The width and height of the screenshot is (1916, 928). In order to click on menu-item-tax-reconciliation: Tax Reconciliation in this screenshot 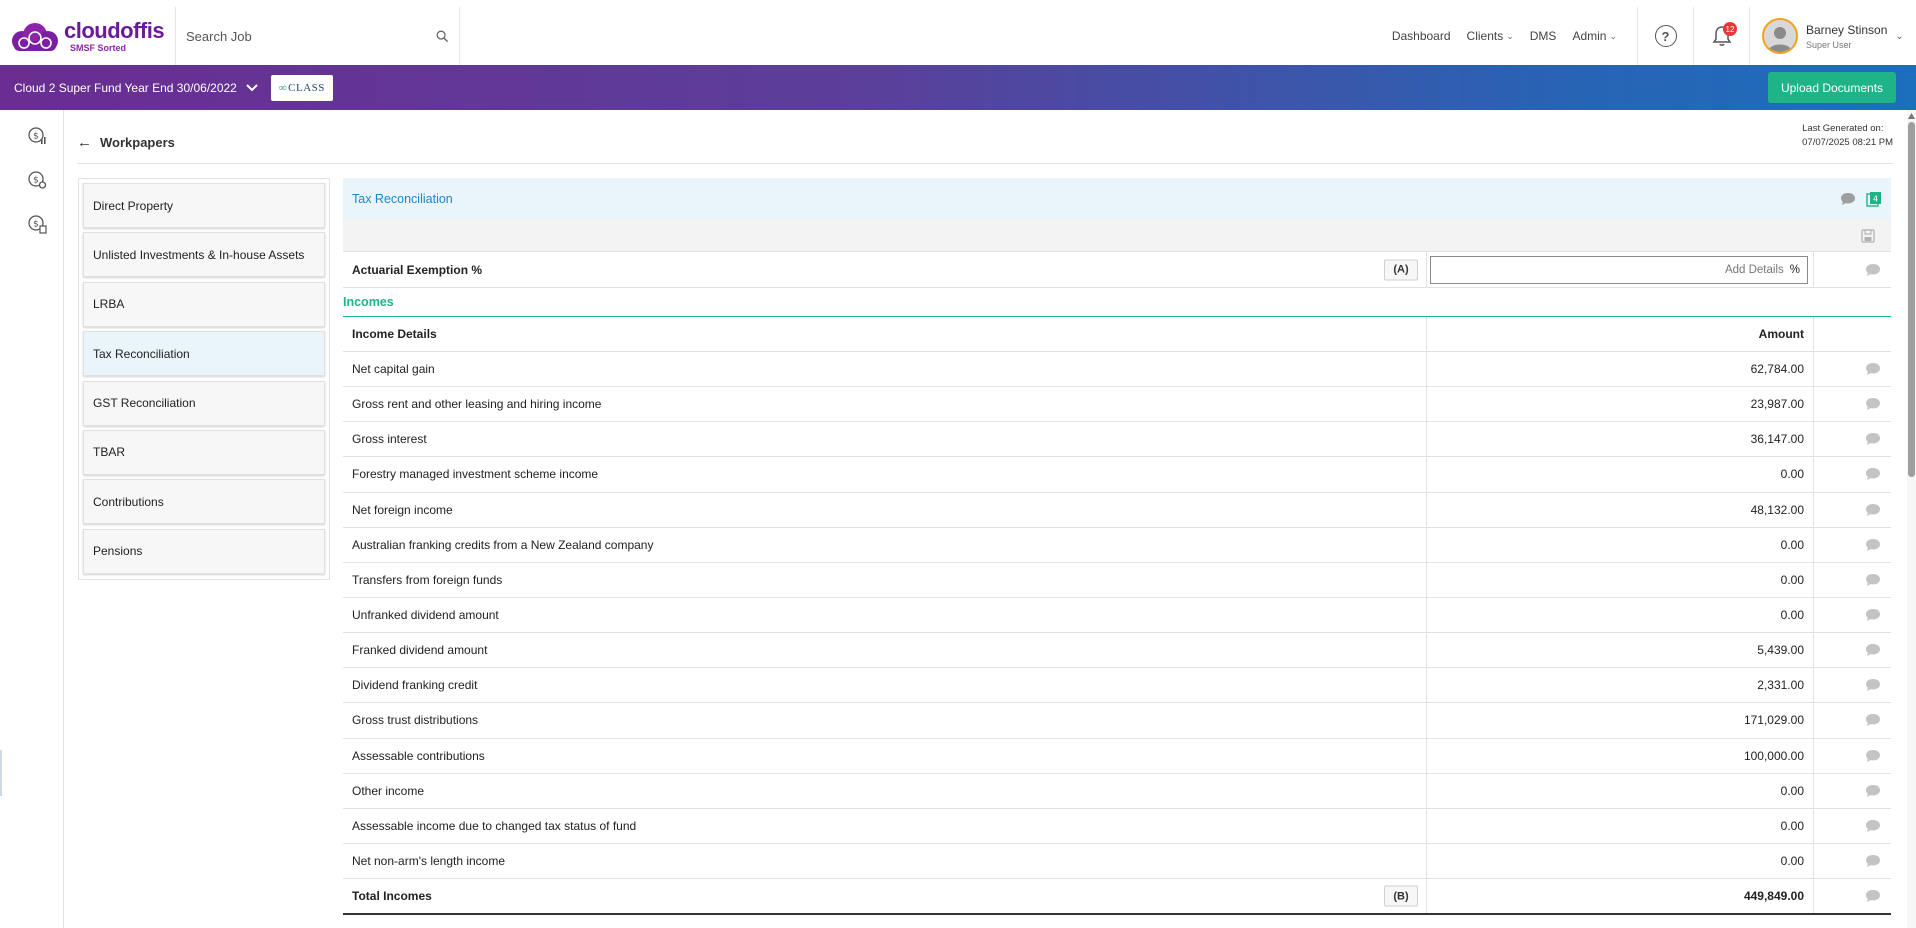, I will do `click(204, 354)`.